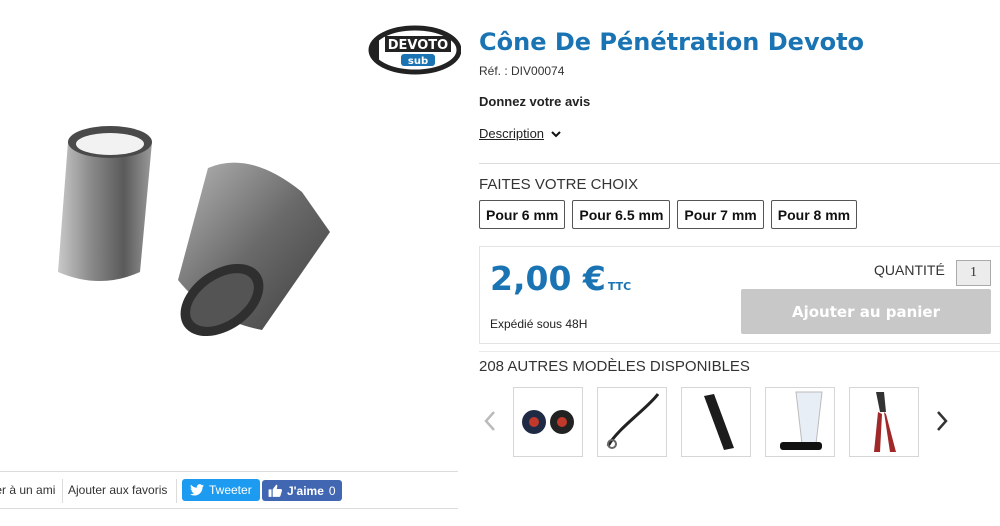 Image resolution: width=1000 pixels, height=526 pixels. I want to click on brand-logo: DEVOTO sub, so click(413, 50).